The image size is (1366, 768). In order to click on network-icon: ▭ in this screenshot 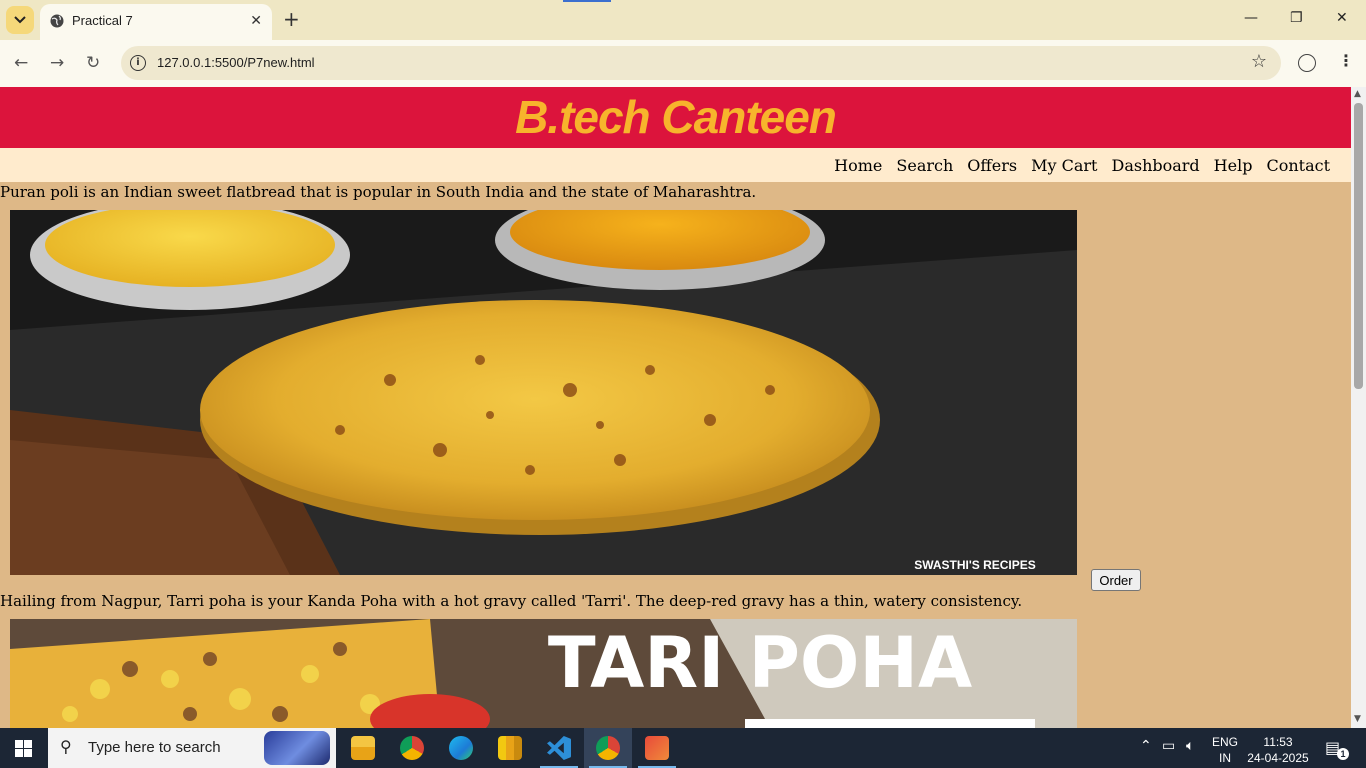, I will do `click(1168, 746)`.